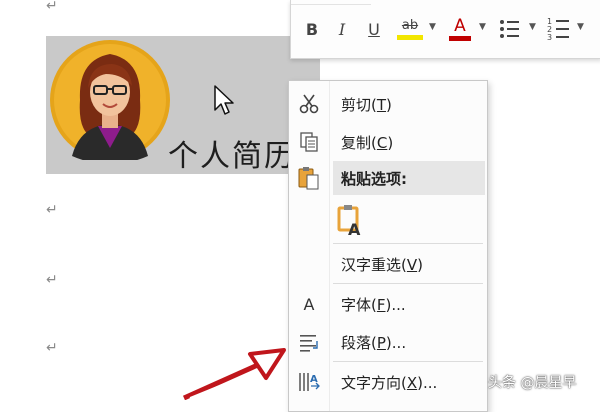 This screenshot has width=600, height=412. I want to click on paste-options-header: 粘贴选项:, so click(409, 178).